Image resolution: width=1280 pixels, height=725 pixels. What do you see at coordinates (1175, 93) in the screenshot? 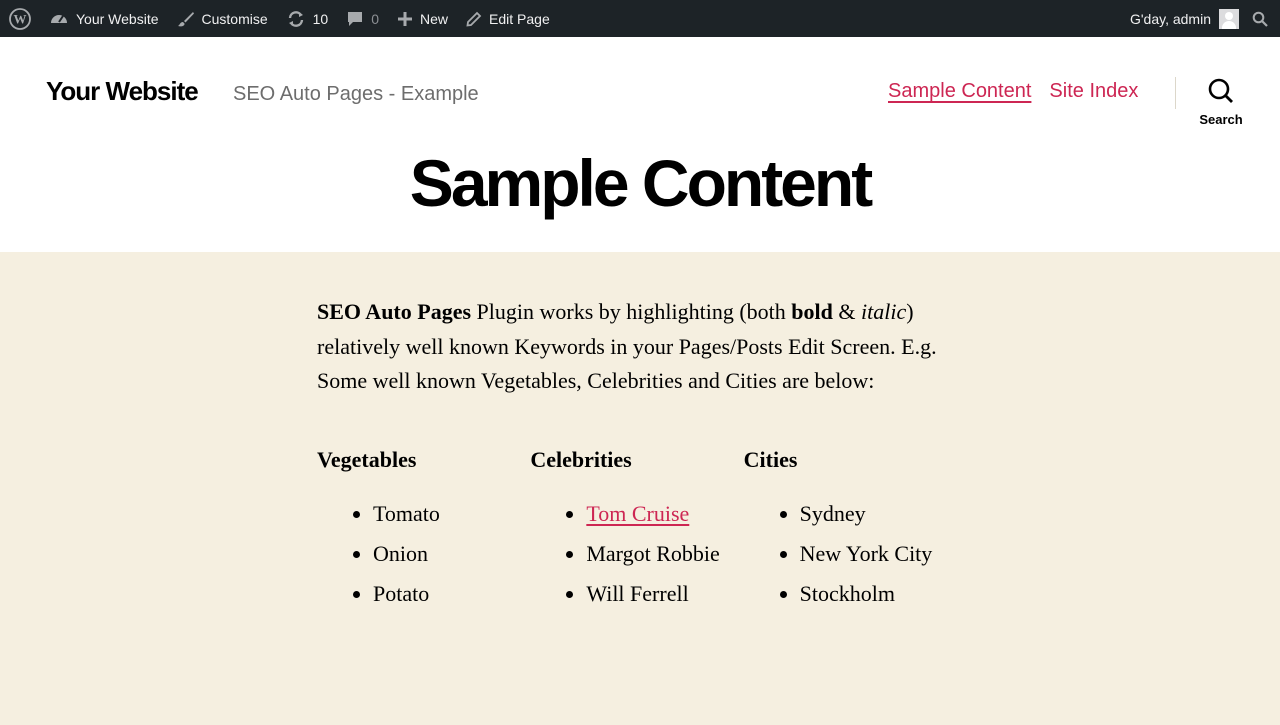
I see `nav-divider` at bounding box center [1175, 93].